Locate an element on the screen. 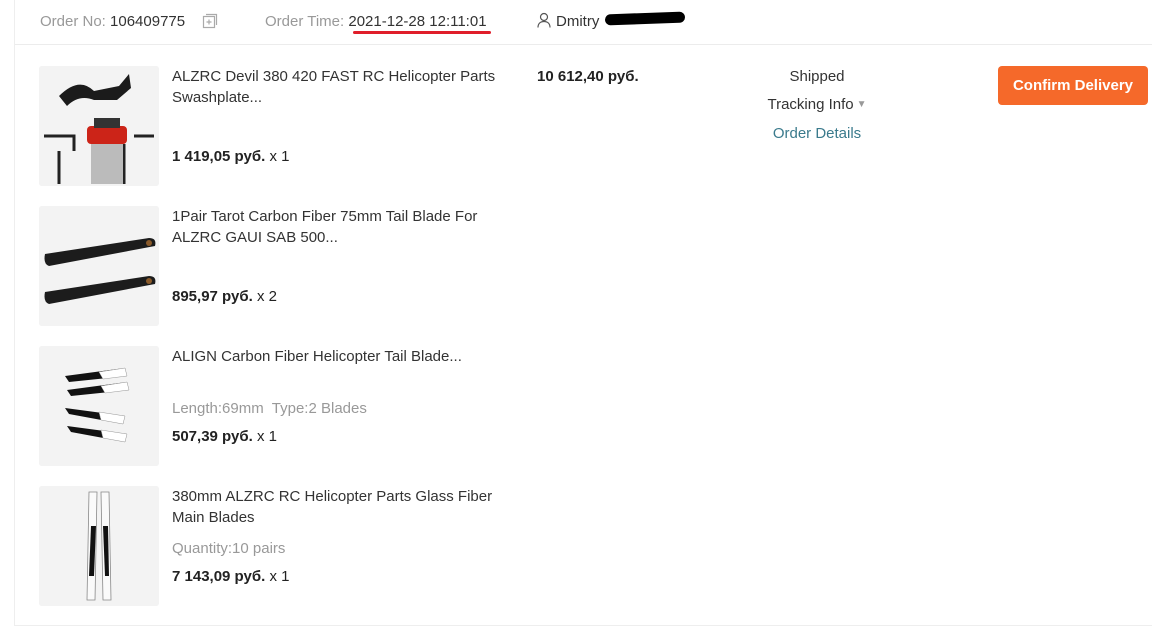  price-value: 507,39 руб. is located at coordinates (212, 436).